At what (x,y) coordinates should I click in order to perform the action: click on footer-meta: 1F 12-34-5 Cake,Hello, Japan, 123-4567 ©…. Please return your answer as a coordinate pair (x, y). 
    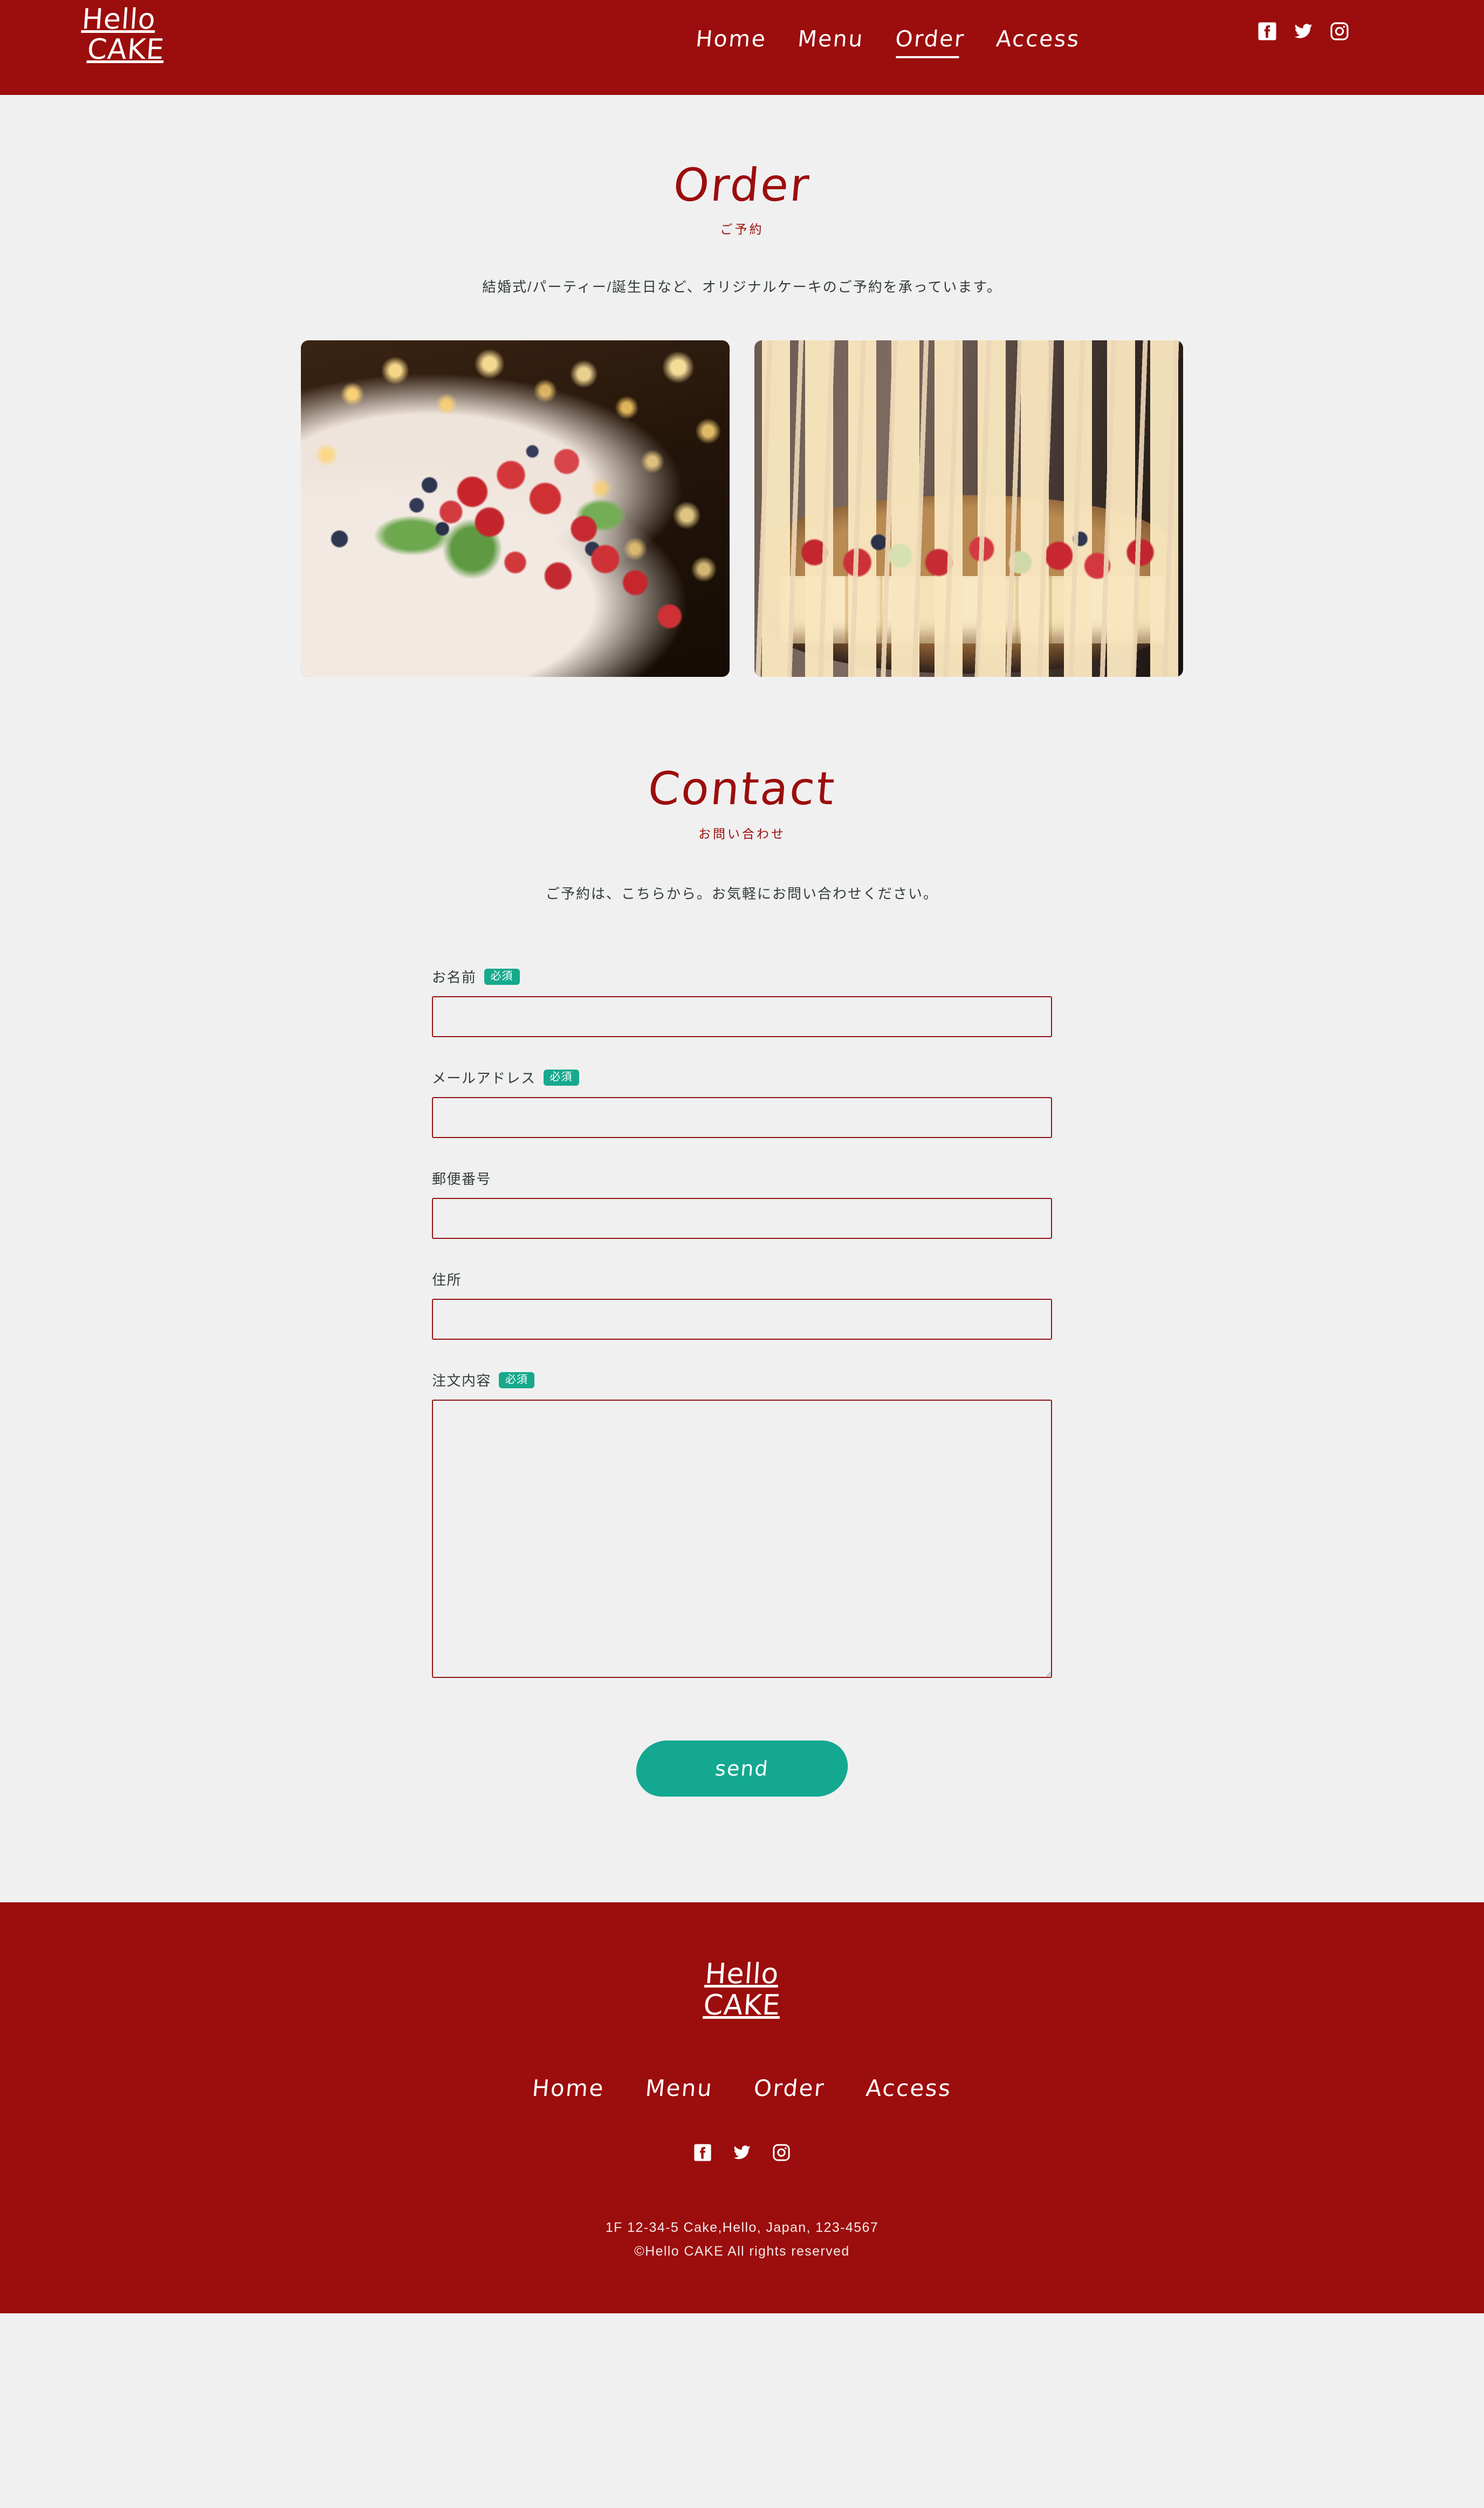
    Looking at the image, I should click on (742, 2240).